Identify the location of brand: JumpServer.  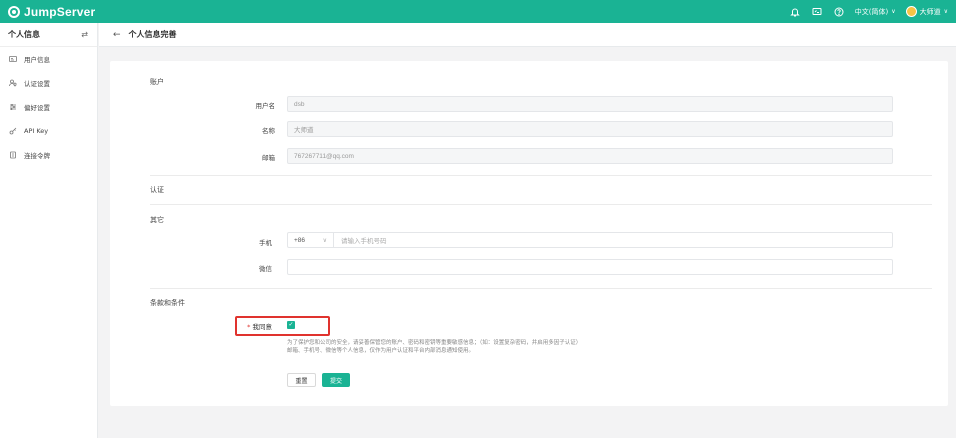
(51, 12).